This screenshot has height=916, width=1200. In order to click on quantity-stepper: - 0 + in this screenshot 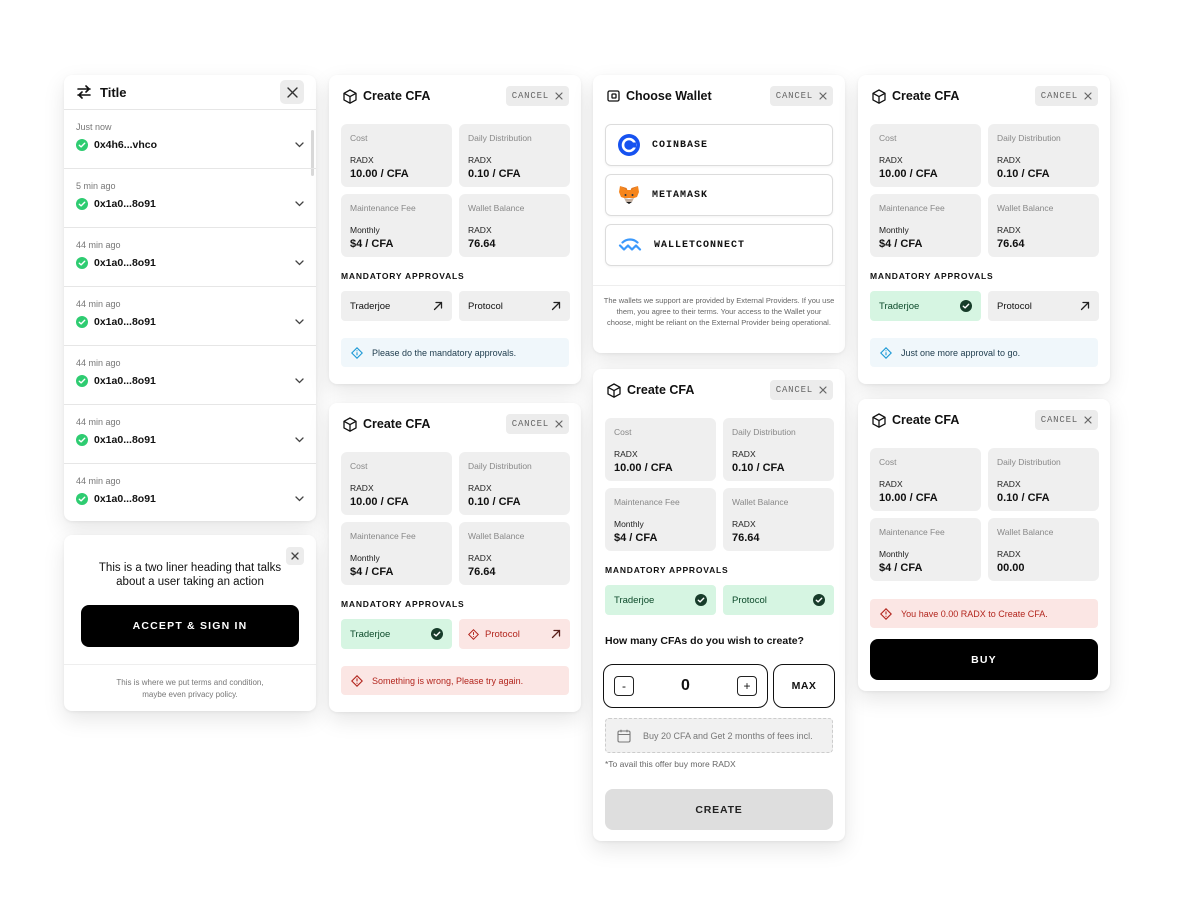, I will do `click(685, 686)`.